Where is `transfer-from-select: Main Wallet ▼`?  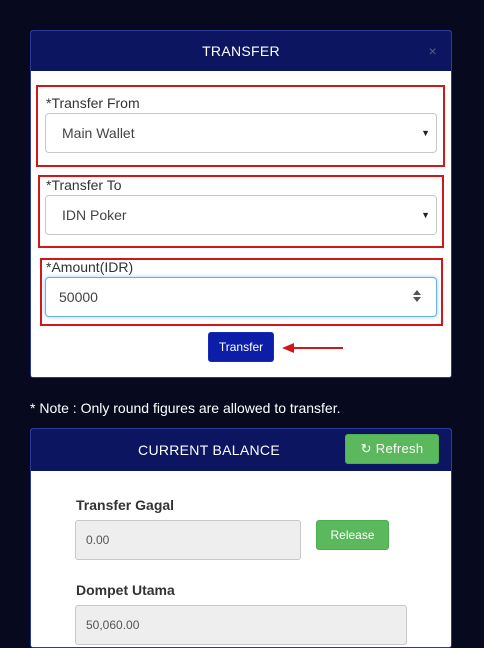
transfer-from-select: Main Wallet ▼ is located at coordinates (241, 133).